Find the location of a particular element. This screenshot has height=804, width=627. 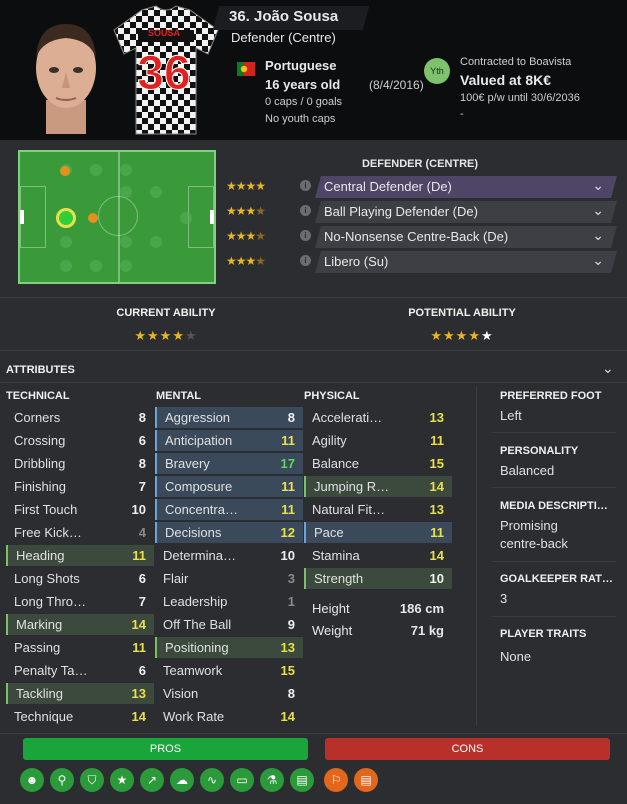

attribute-row: Strength 10 is located at coordinates (378, 578).